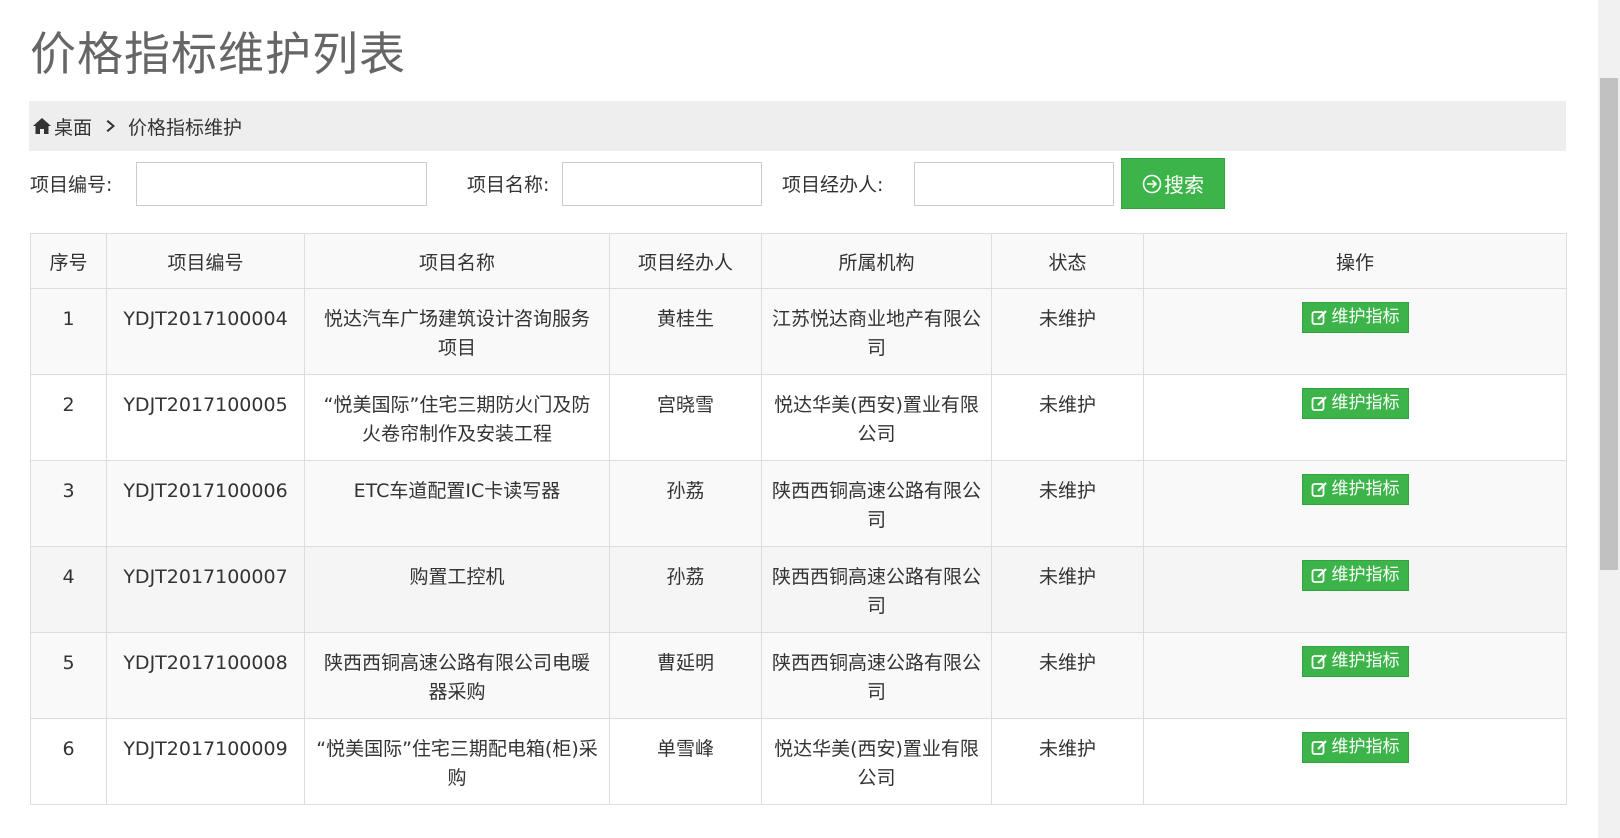 The height and width of the screenshot is (838, 1620). What do you see at coordinates (1067, 261) in the screenshot?
I see `header-status: 状态` at bounding box center [1067, 261].